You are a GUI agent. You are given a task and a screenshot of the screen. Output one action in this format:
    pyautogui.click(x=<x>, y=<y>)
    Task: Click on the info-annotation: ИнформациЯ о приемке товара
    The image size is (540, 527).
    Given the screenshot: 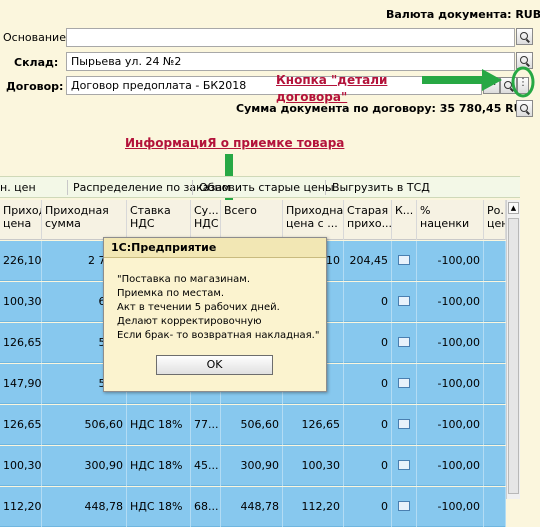 What is the action you would take?
    pyautogui.click(x=235, y=143)
    